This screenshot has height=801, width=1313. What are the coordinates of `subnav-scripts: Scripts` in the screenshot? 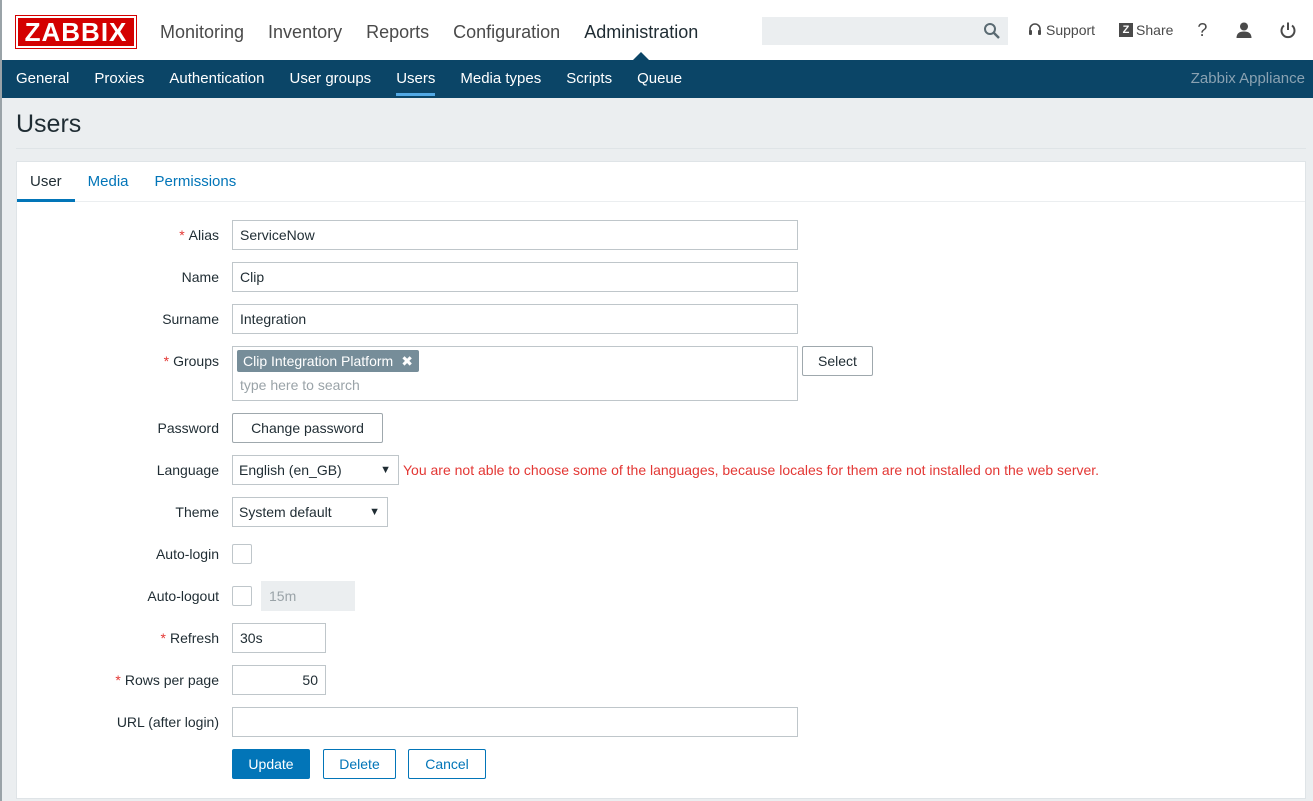 It's located at (589, 79).